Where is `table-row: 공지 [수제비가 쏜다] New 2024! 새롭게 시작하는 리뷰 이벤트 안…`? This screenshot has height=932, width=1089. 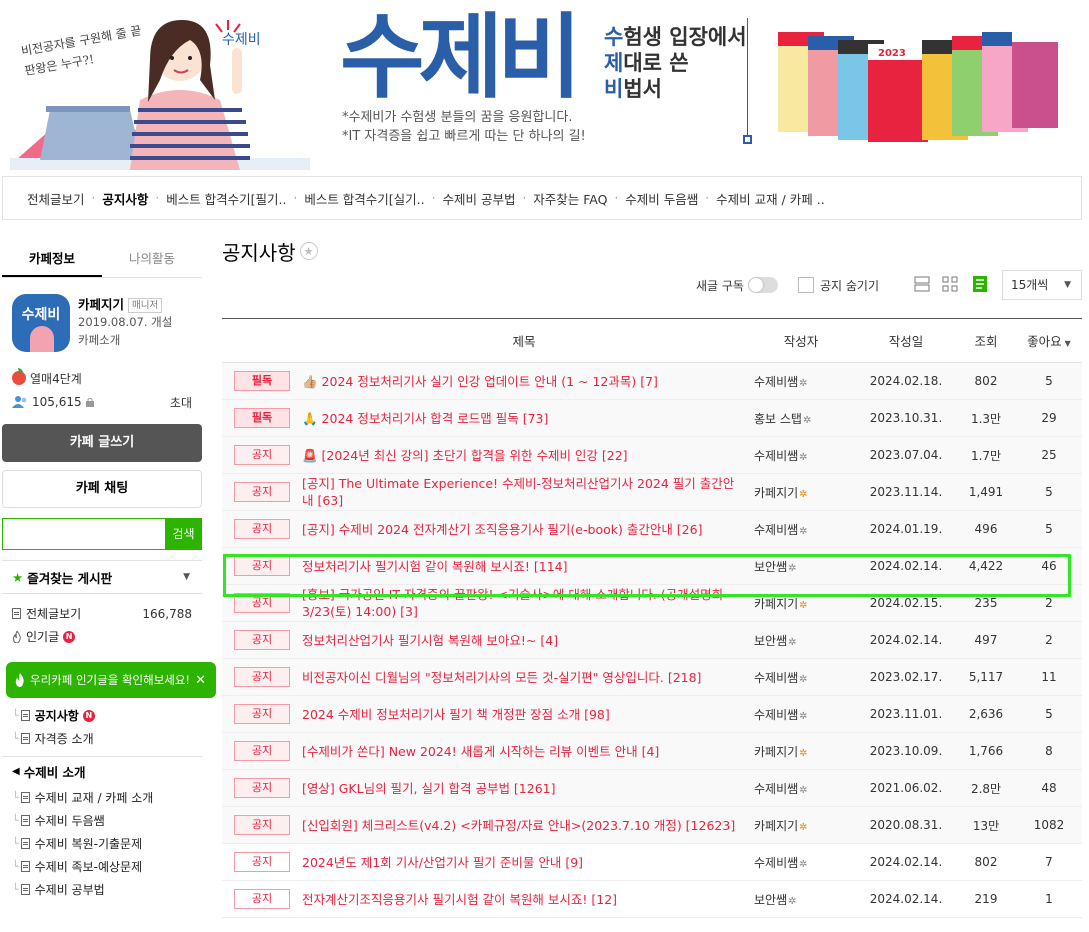
table-row: 공지 [수제비가 쏜다] New 2024! 새롭게 시작하는 리뷰 이벤트 안… is located at coordinates (652, 751).